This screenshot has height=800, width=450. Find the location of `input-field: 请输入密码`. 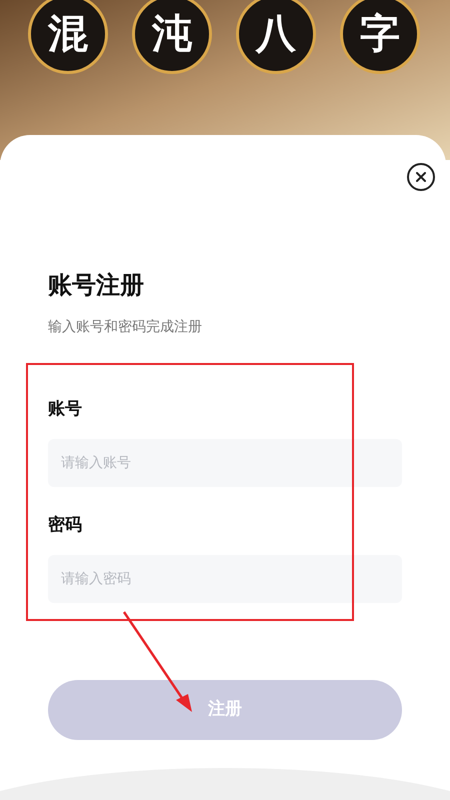

input-field: 请输入密码 is located at coordinates (225, 579).